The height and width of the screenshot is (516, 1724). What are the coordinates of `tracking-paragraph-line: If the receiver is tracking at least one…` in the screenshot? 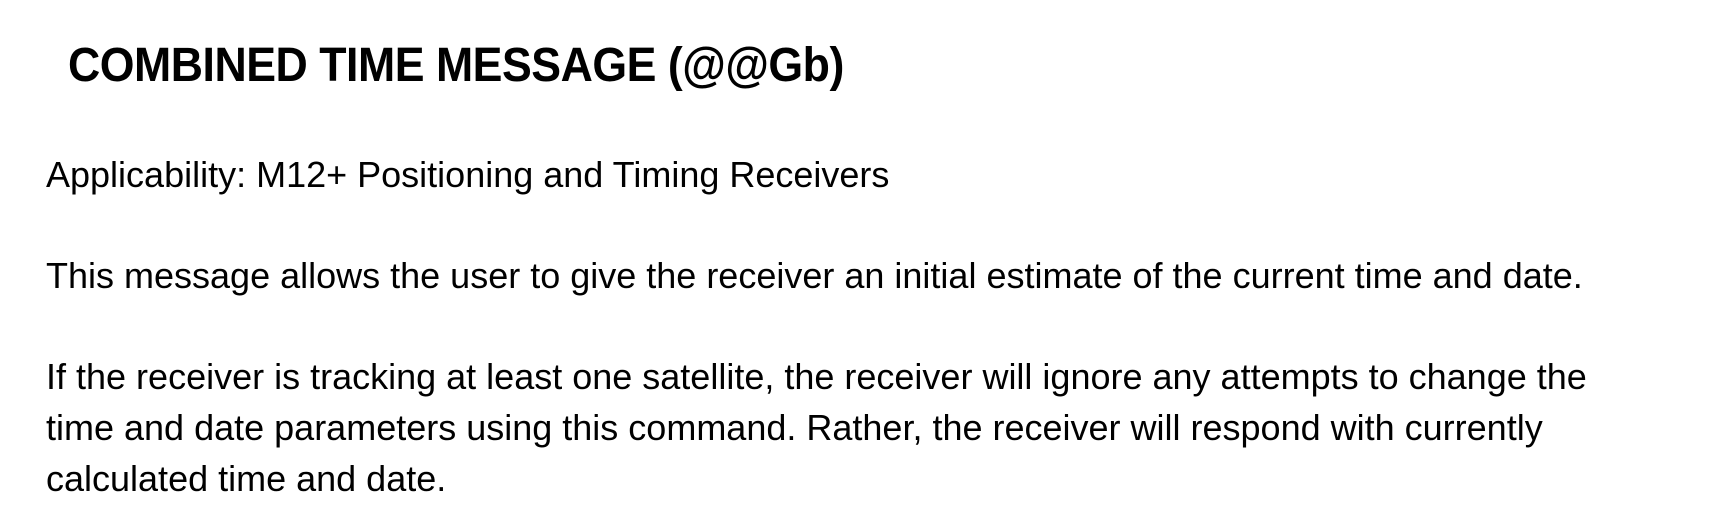 It's located at (816, 376).